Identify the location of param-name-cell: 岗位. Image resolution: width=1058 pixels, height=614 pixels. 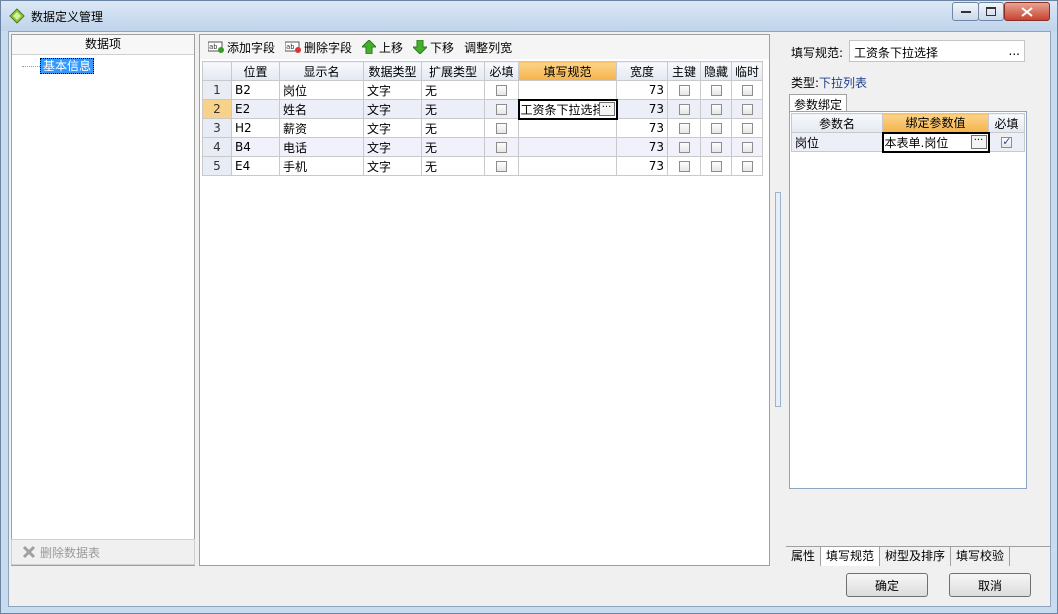
(837, 142).